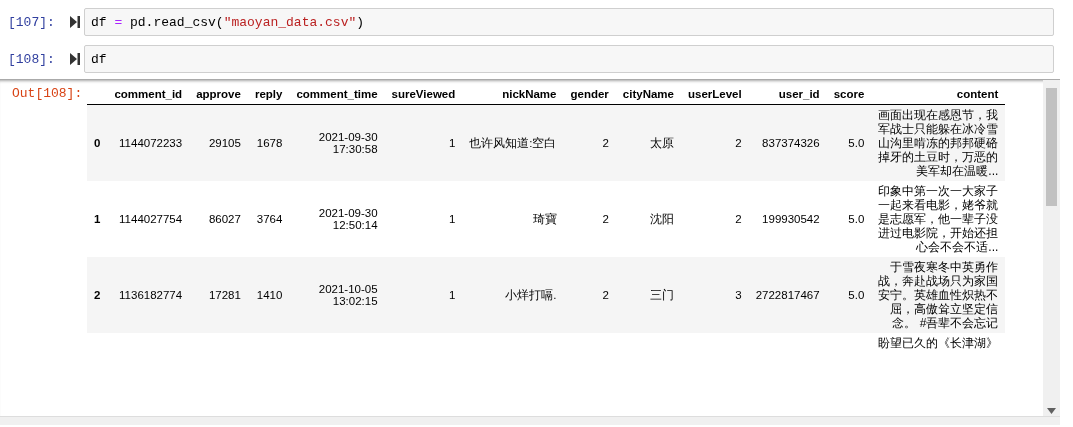 This screenshot has height=427, width=1073. Describe the element at coordinates (530, 420) in the screenshot. I see `horizontal-scrollbar` at that location.